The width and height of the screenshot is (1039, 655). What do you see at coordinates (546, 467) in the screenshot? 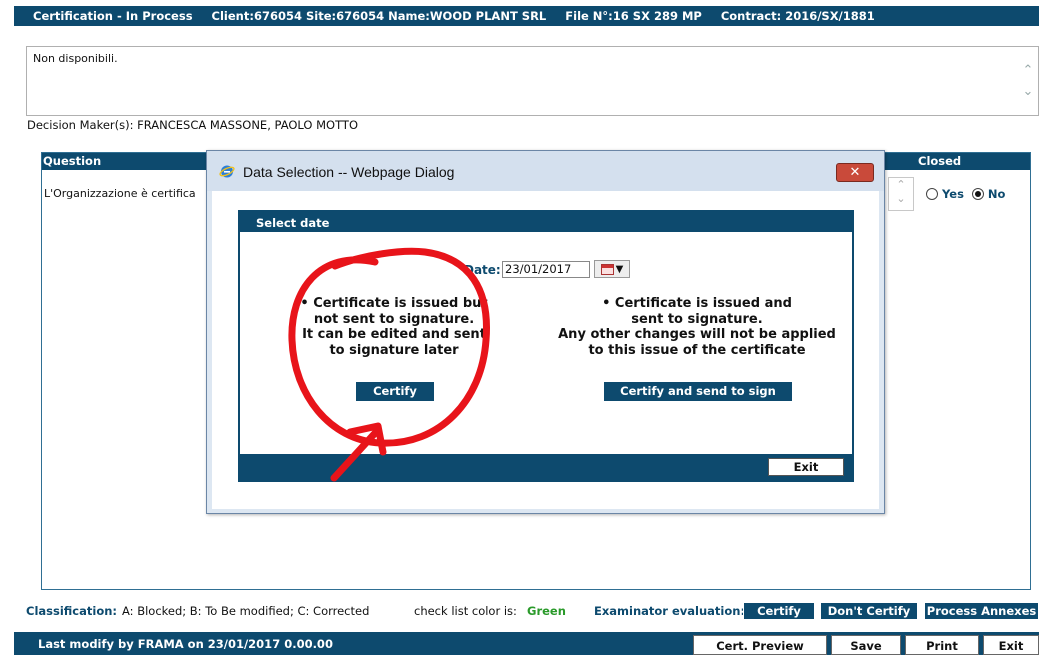
I see `dialog-footer: Exit` at bounding box center [546, 467].